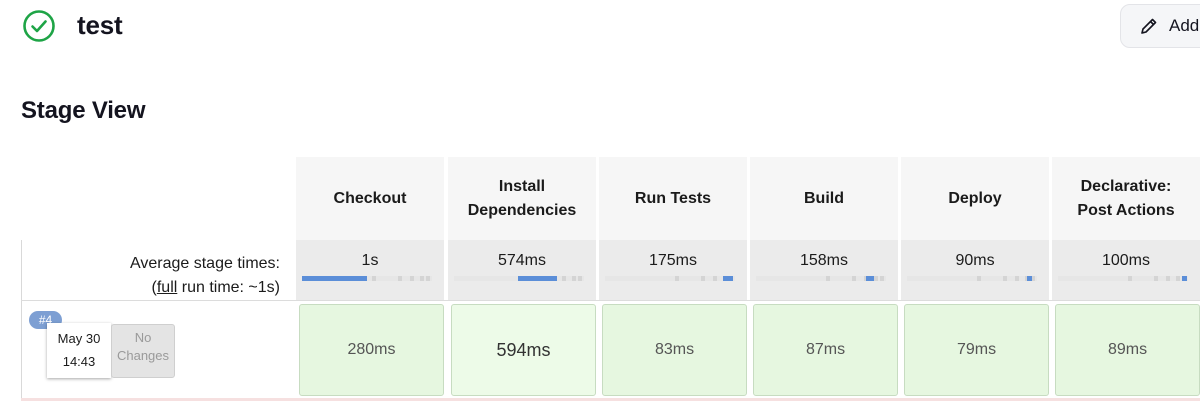  I want to click on stage-header-0: Checkout, so click(371, 198).